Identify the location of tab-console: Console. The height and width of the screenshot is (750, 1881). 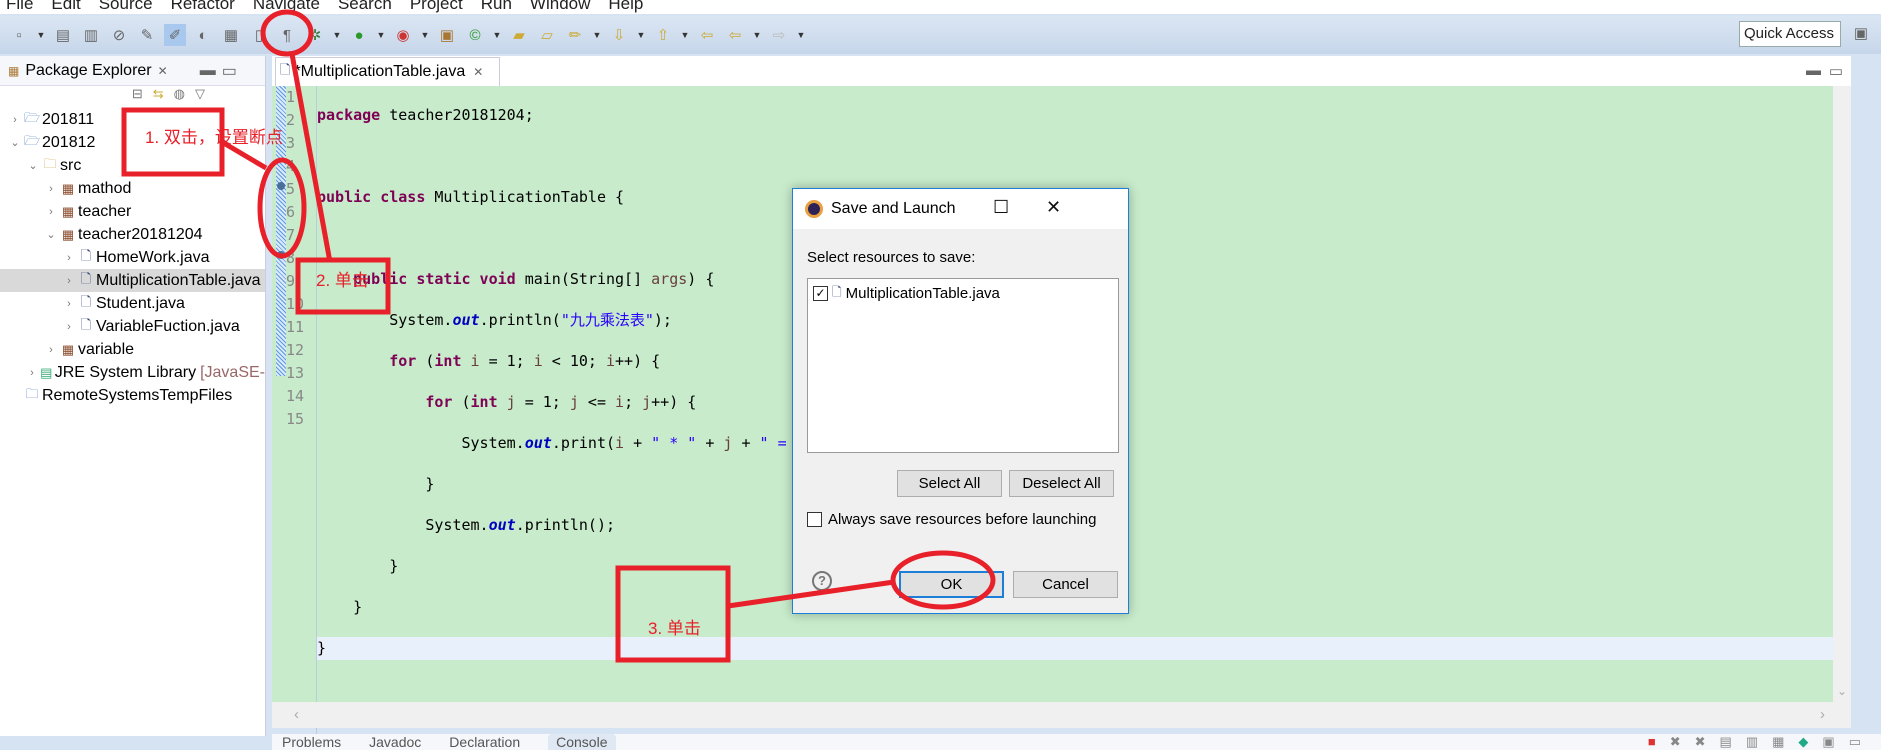
(582, 742).